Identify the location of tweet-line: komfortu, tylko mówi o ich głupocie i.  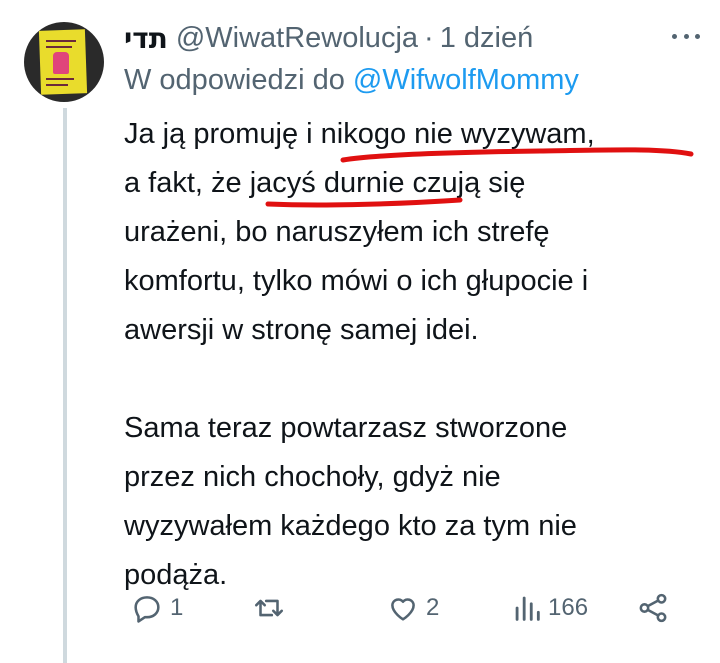
(356, 281).